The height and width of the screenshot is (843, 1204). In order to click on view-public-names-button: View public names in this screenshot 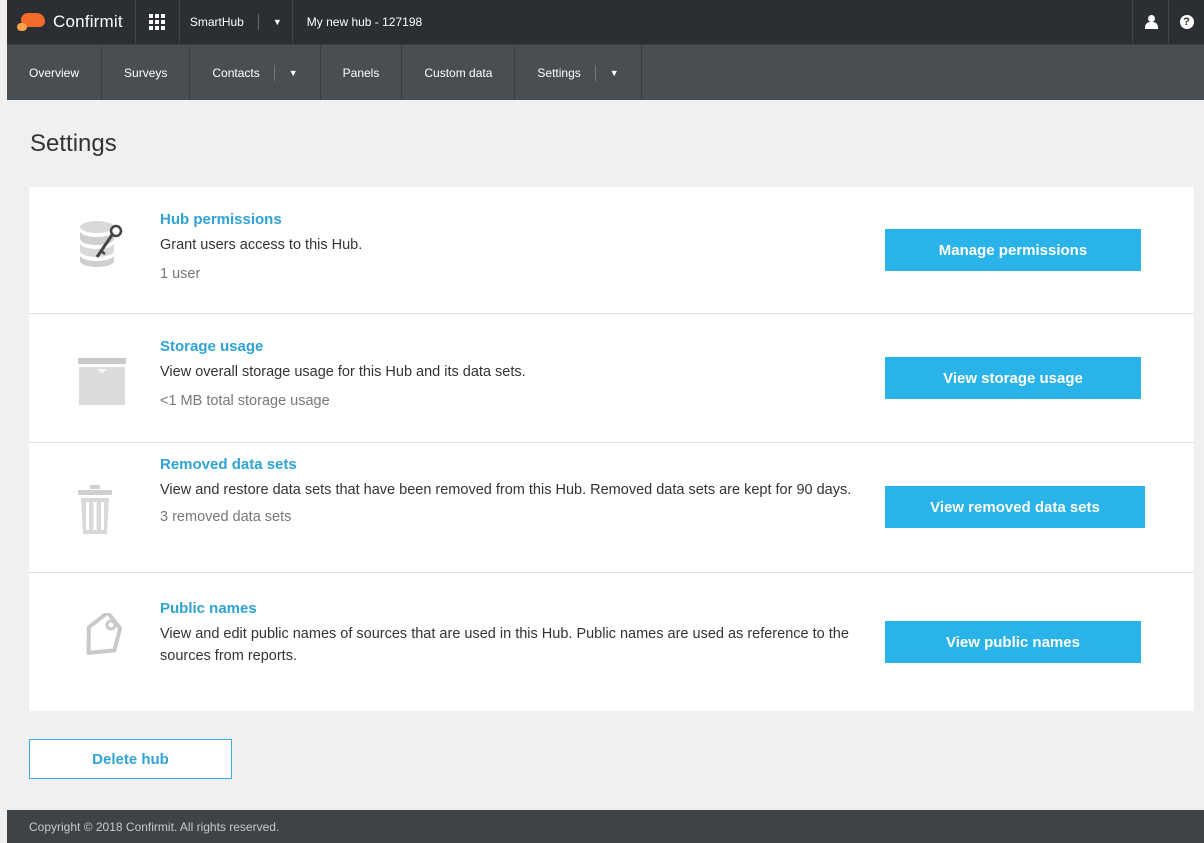, I will do `click(1013, 642)`.